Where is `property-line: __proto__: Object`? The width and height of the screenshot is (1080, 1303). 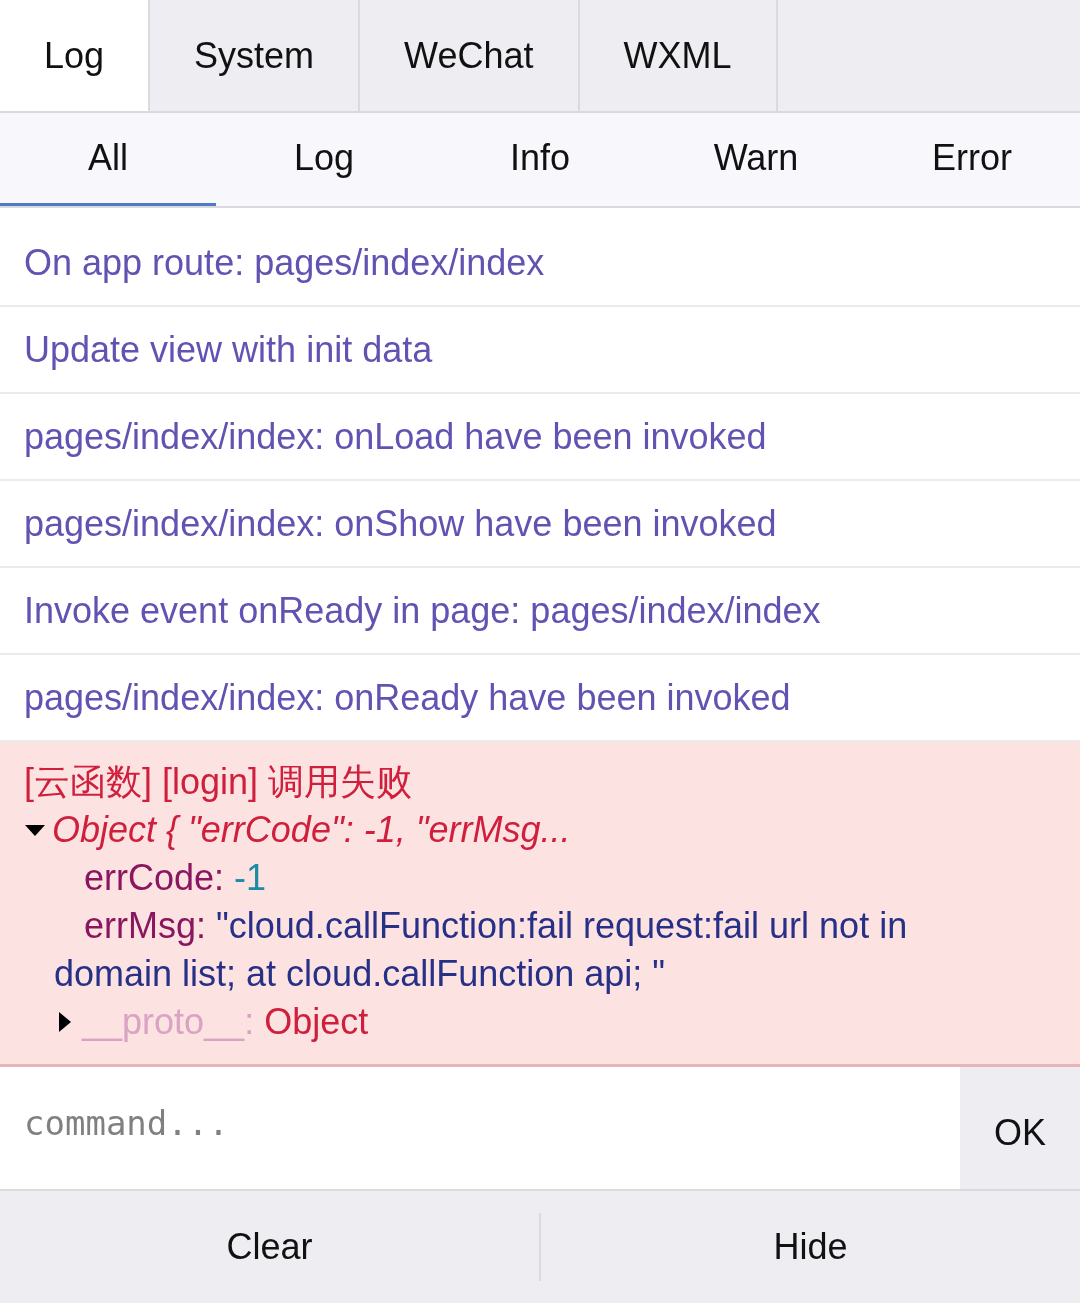
property-line: __proto__: Object is located at coordinates (225, 1022).